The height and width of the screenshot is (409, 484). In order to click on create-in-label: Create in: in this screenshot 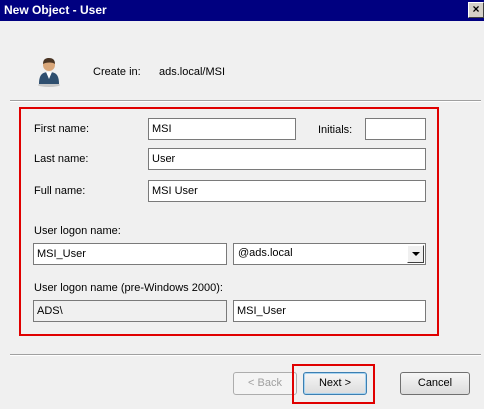, I will do `click(117, 72)`.